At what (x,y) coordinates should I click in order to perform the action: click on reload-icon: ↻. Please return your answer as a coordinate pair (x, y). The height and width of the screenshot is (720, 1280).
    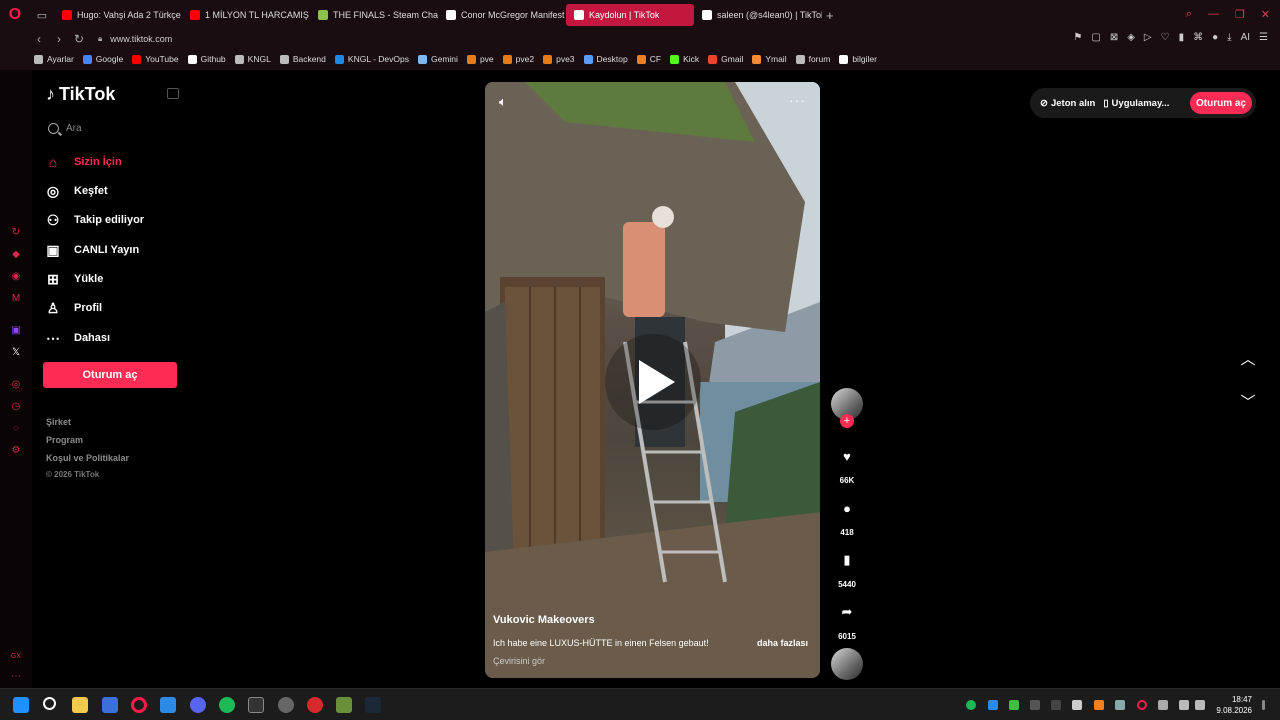
    Looking at the image, I should click on (79, 39).